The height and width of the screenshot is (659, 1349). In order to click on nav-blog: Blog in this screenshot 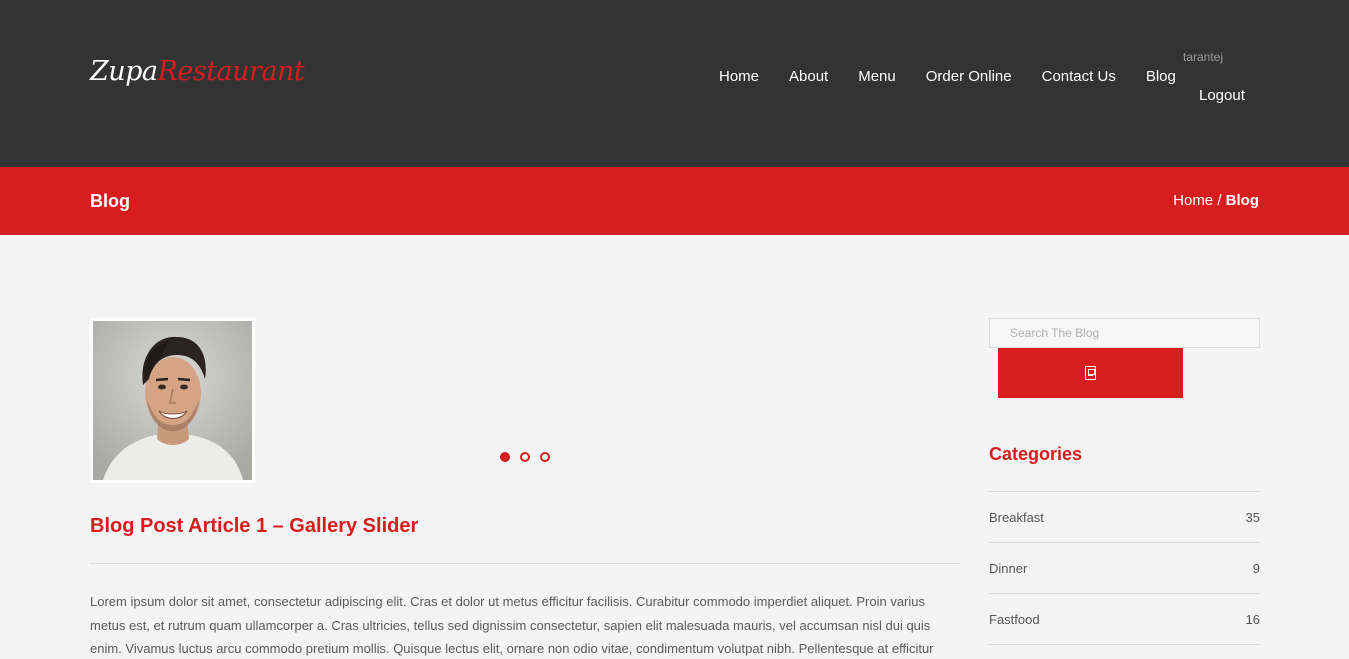, I will do `click(1161, 77)`.